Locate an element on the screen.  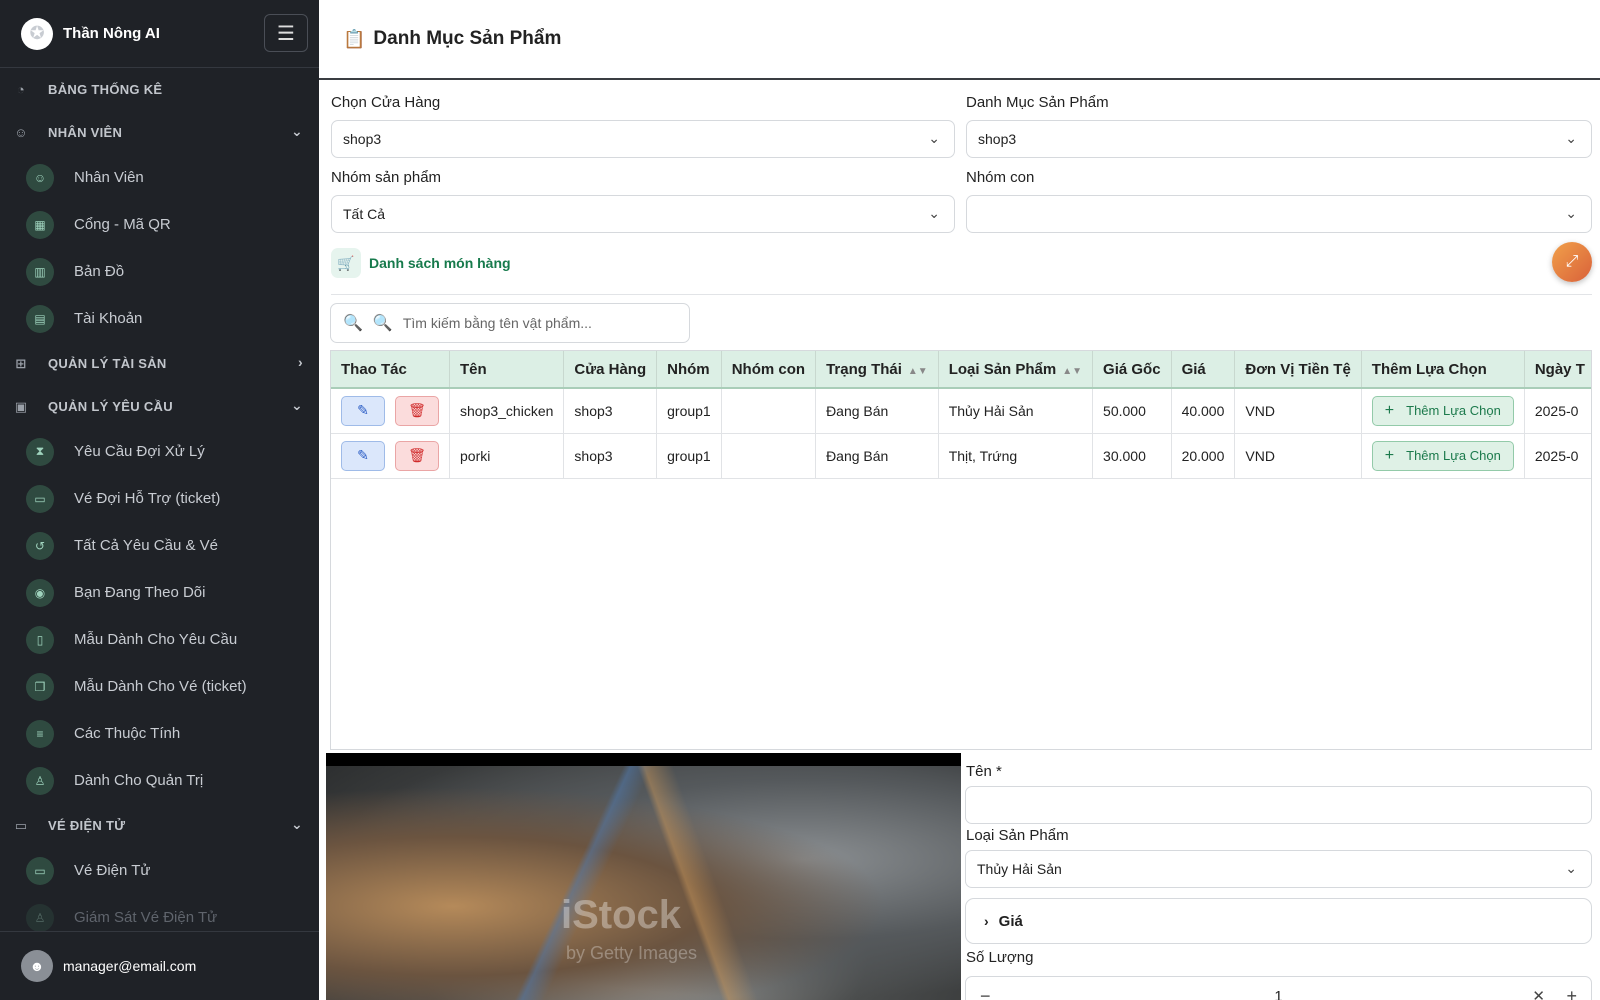
sidebar-item-map: ▥ Bản Đồ is located at coordinates (159, 271).